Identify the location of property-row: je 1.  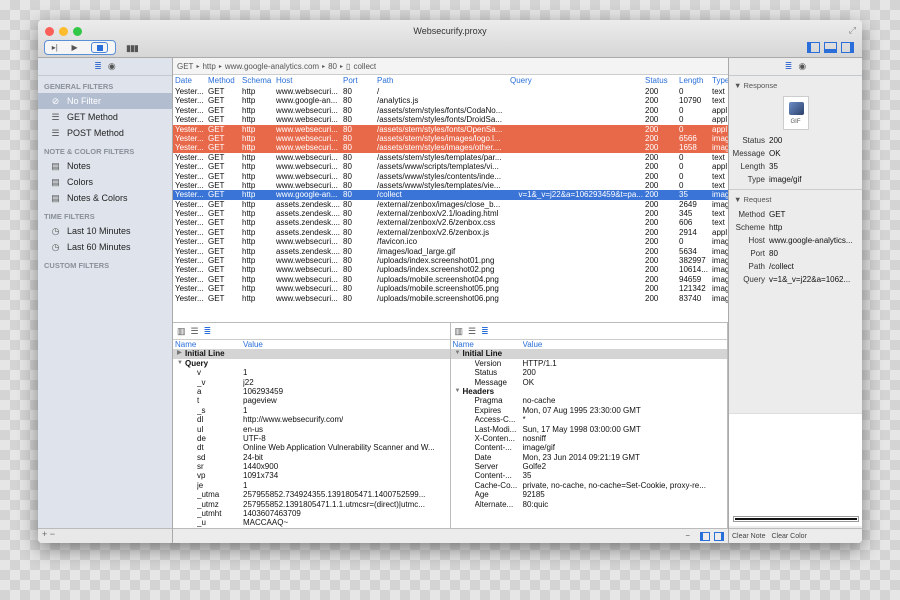
(311, 485).